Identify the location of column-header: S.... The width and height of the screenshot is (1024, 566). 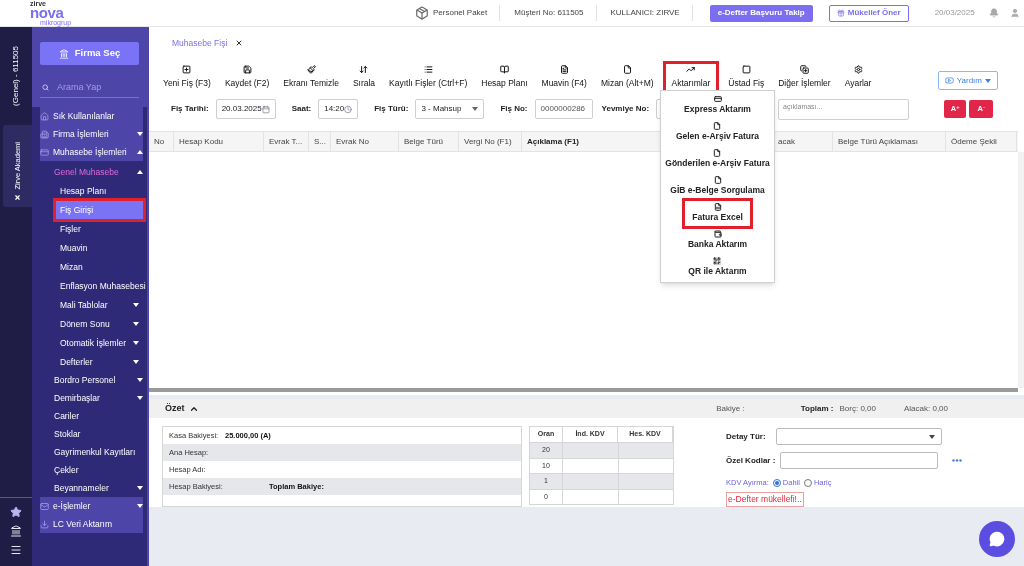
(320, 141).